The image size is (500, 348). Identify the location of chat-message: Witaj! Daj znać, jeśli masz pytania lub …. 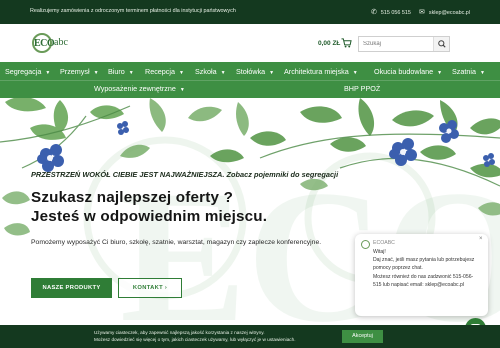
(424, 268).